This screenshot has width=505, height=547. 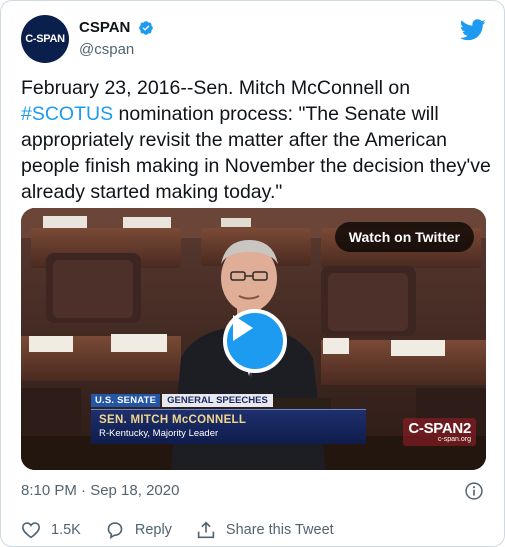 I want to click on cspan2-logo: C-SPAN2 c-span.org, so click(x=439, y=432).